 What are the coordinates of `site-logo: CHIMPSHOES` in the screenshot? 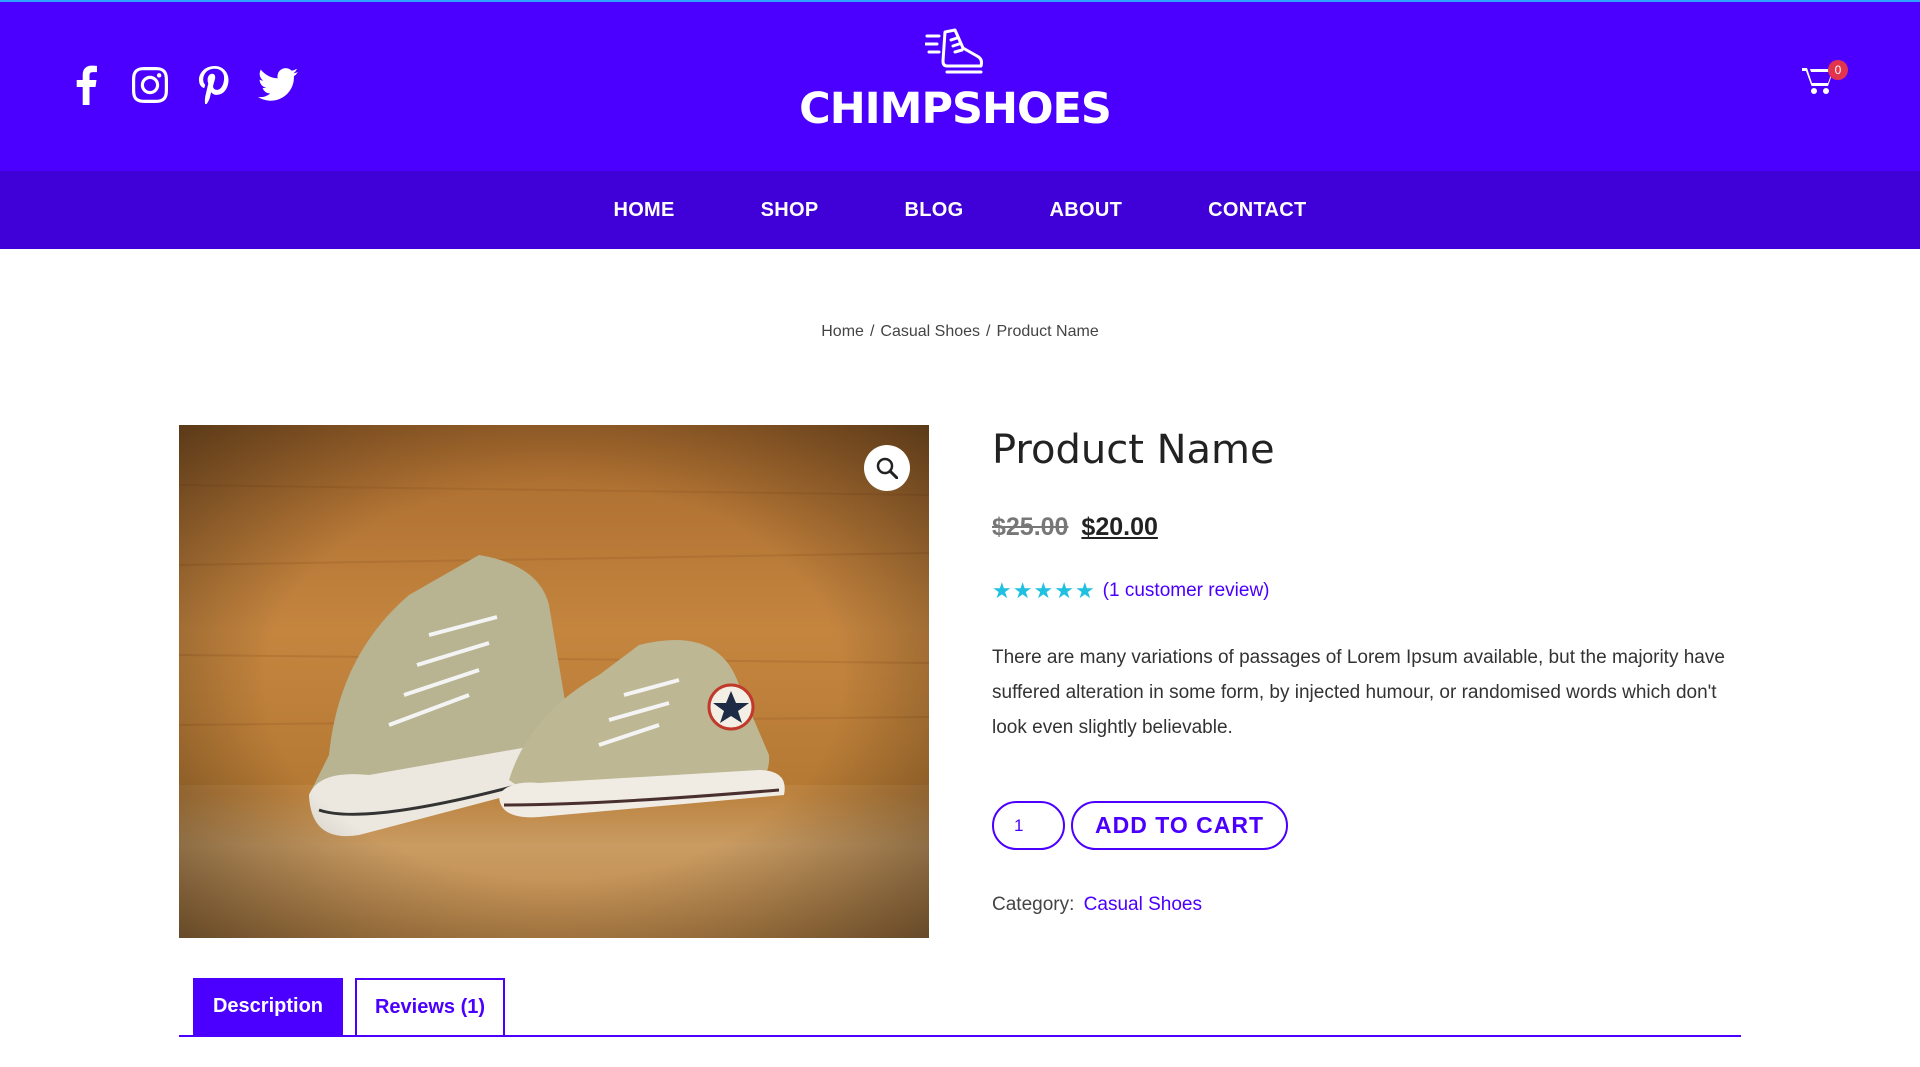 It's located at (955, 80).